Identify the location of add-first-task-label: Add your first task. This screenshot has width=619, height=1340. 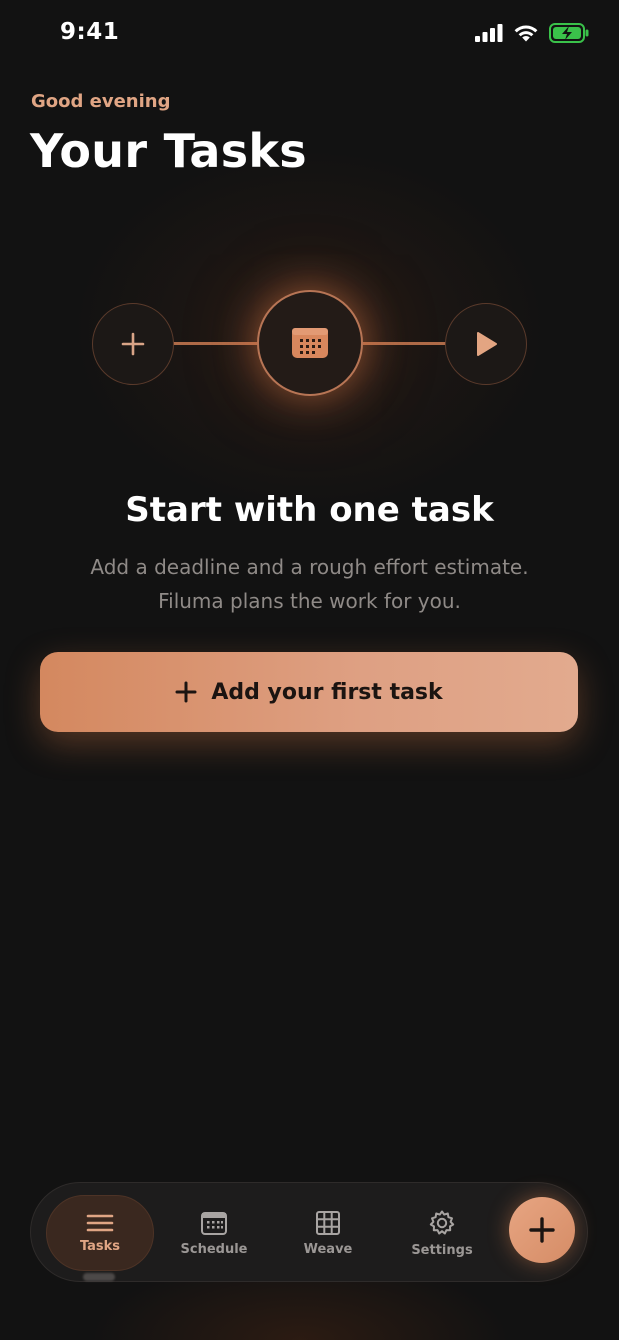
(327, 692).